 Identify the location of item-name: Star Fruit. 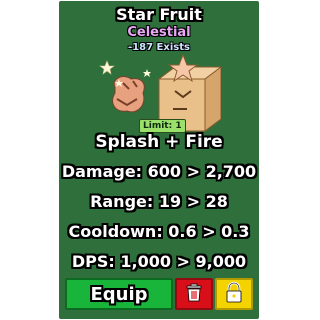
(159, 14).